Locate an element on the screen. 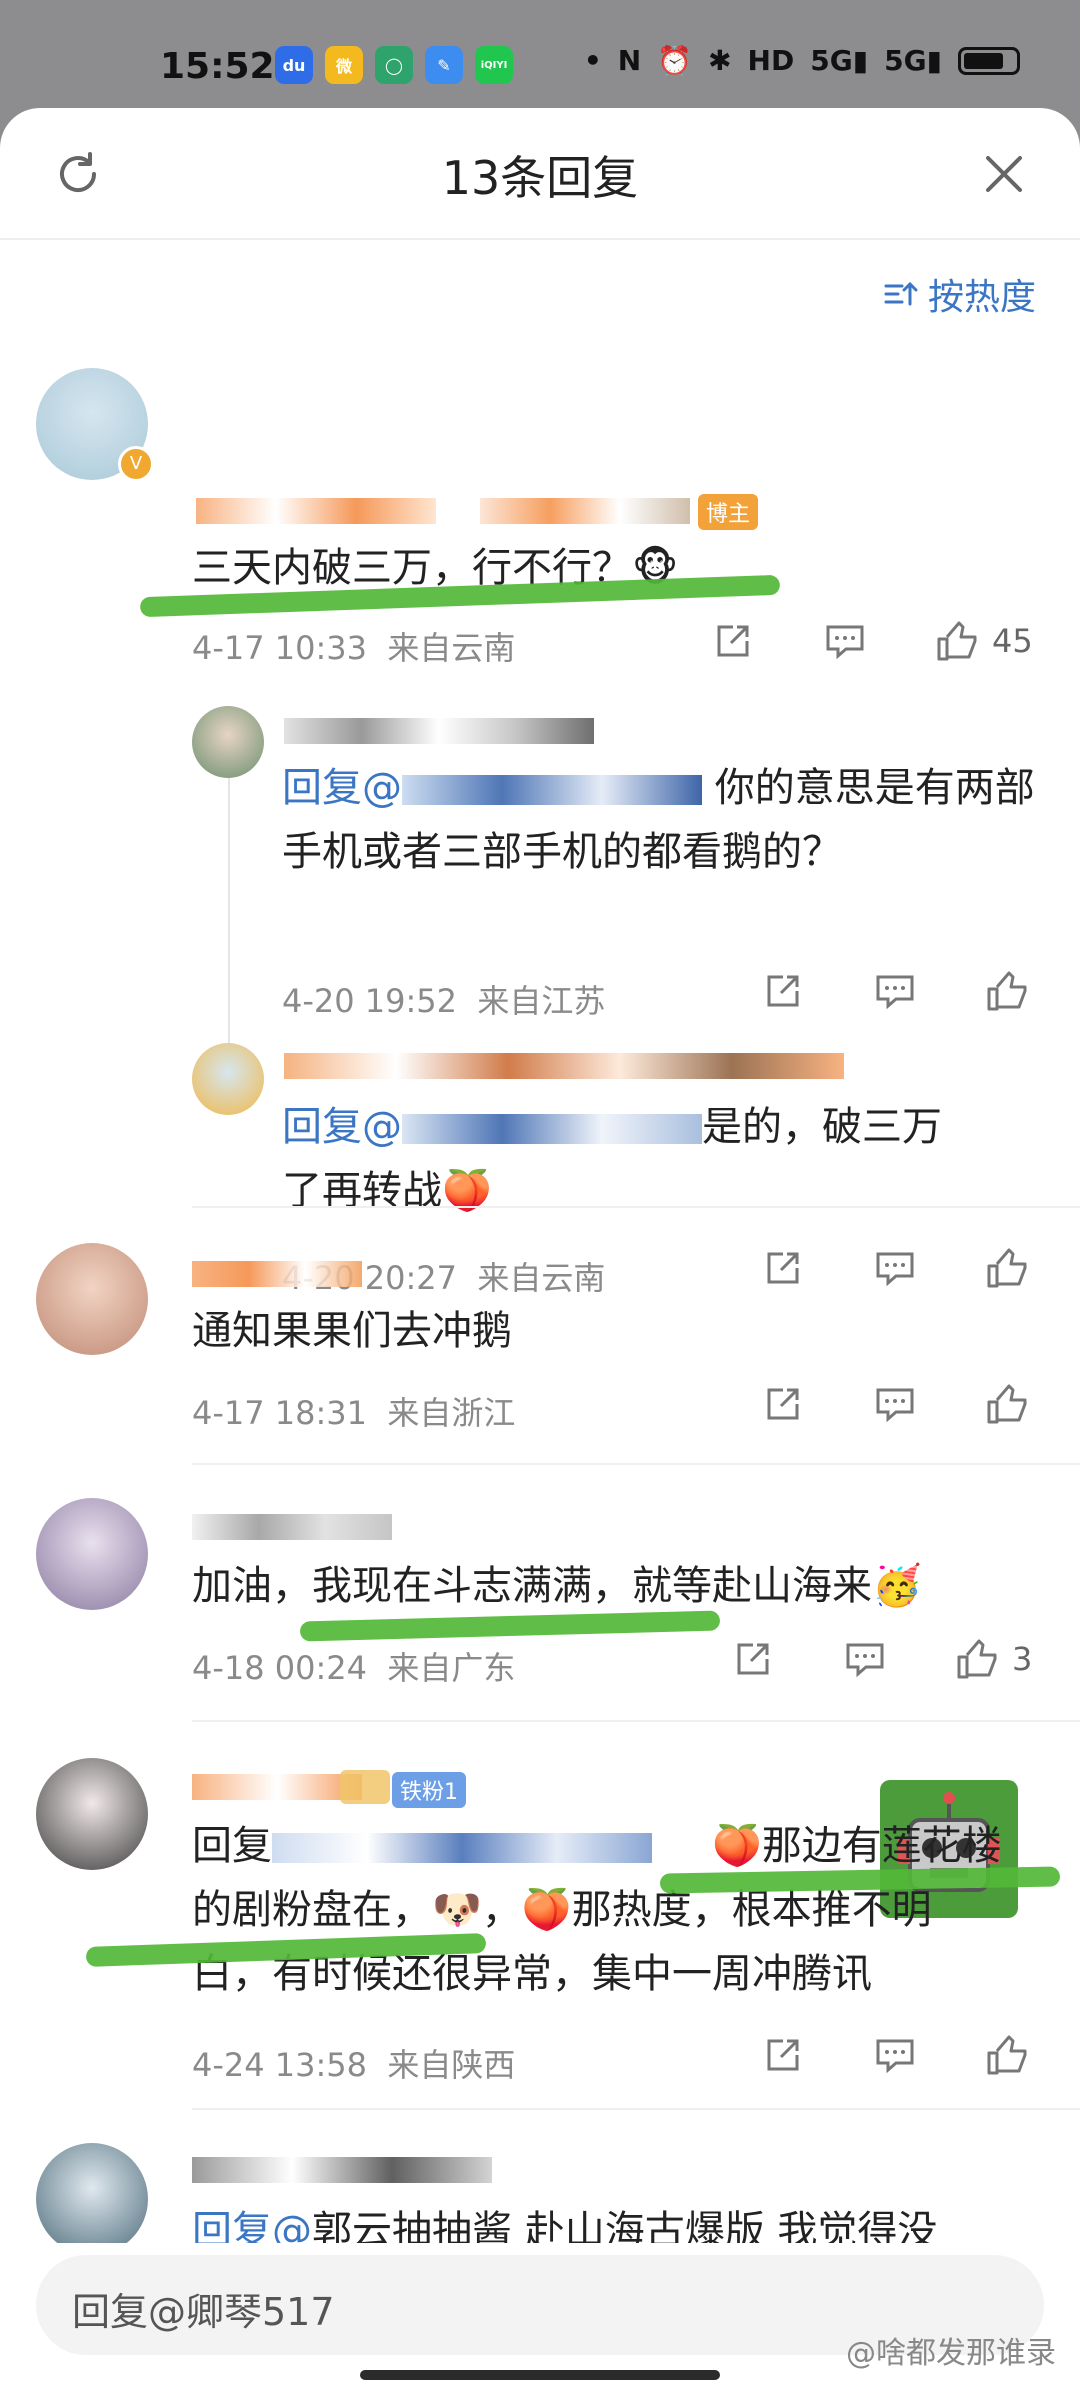 The image size is (1080, 2400). verified-badge-icon: V is located at coordinates (136, 464).